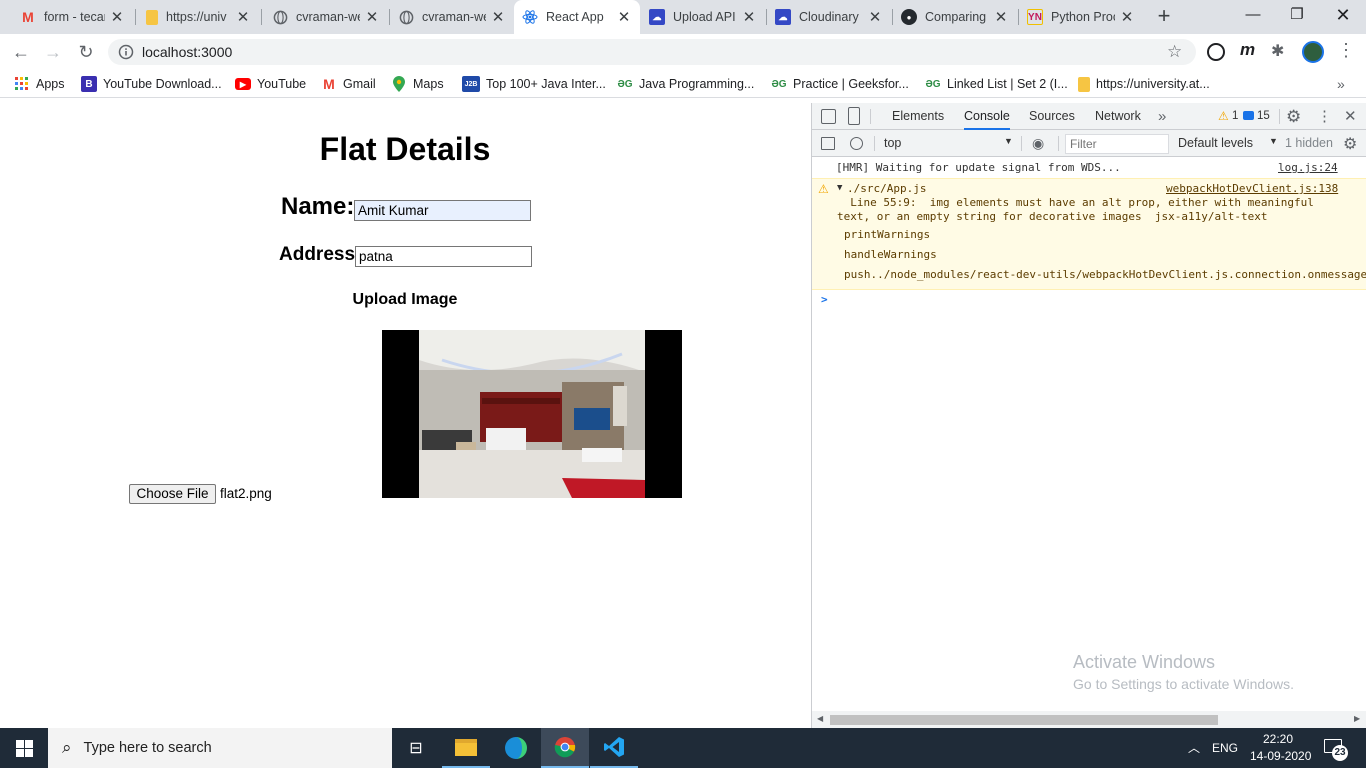  Describe the element at coordinates (24, 748) in the screenshot. I see `windows-start-icon` at that location.